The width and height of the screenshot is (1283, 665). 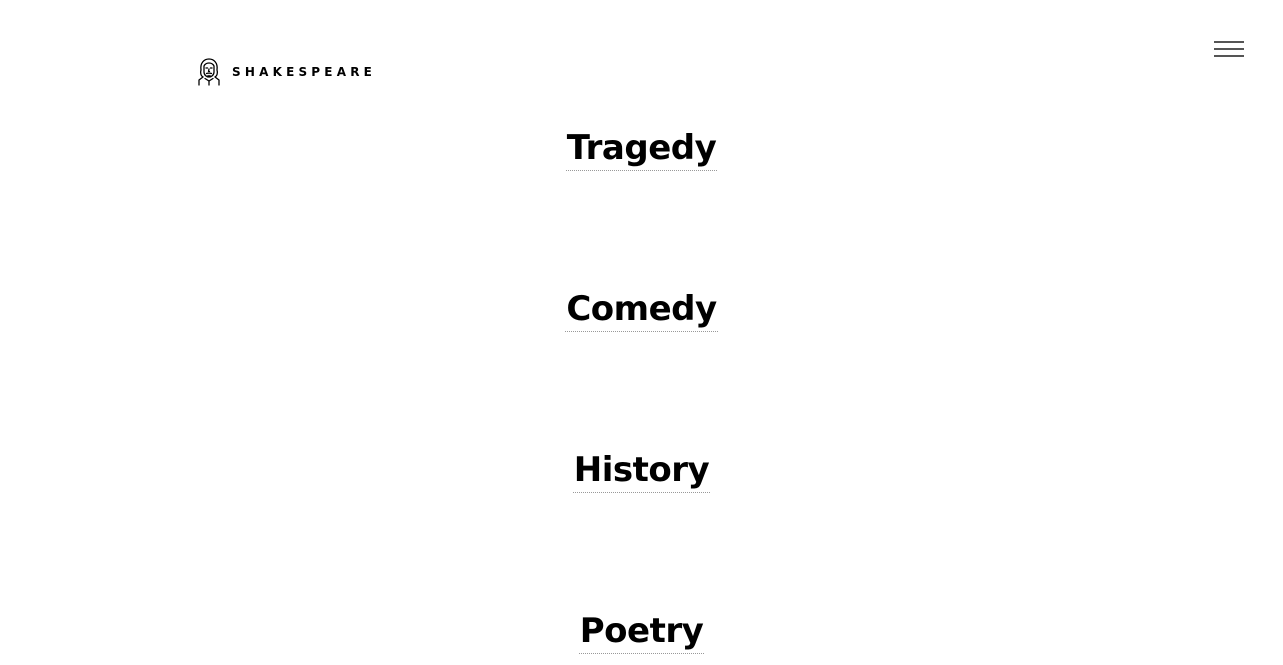 I want to click on genre-item-tragedy: Tragedy, so click(x=641, y=149).